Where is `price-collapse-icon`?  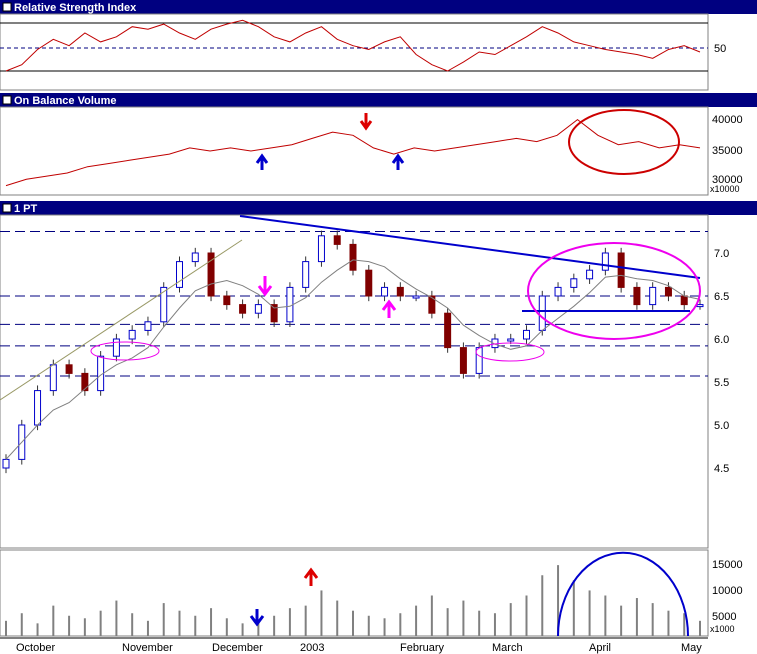 price-collapse-icon is located at coordinates (7, 208).